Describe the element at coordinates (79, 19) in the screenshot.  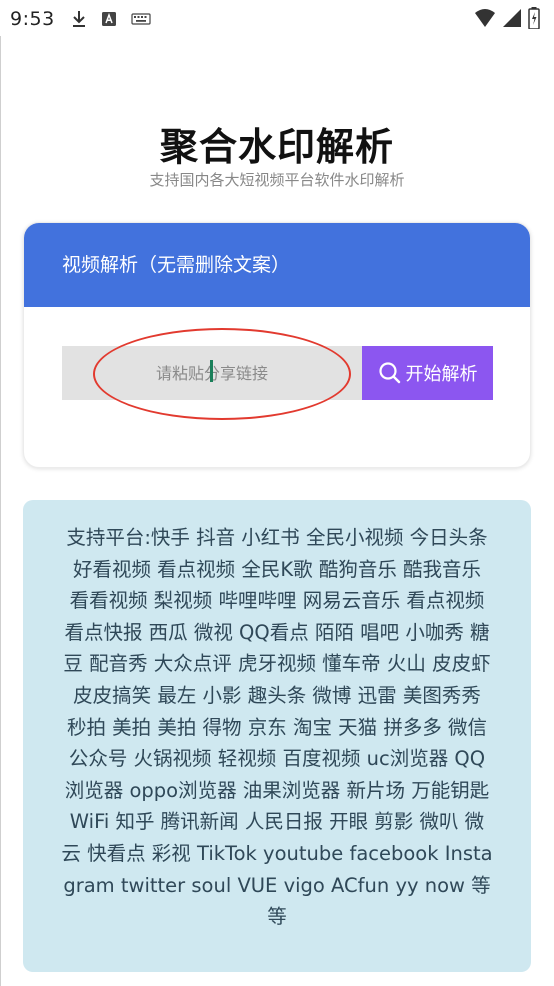
I see `download-icon` at that location.